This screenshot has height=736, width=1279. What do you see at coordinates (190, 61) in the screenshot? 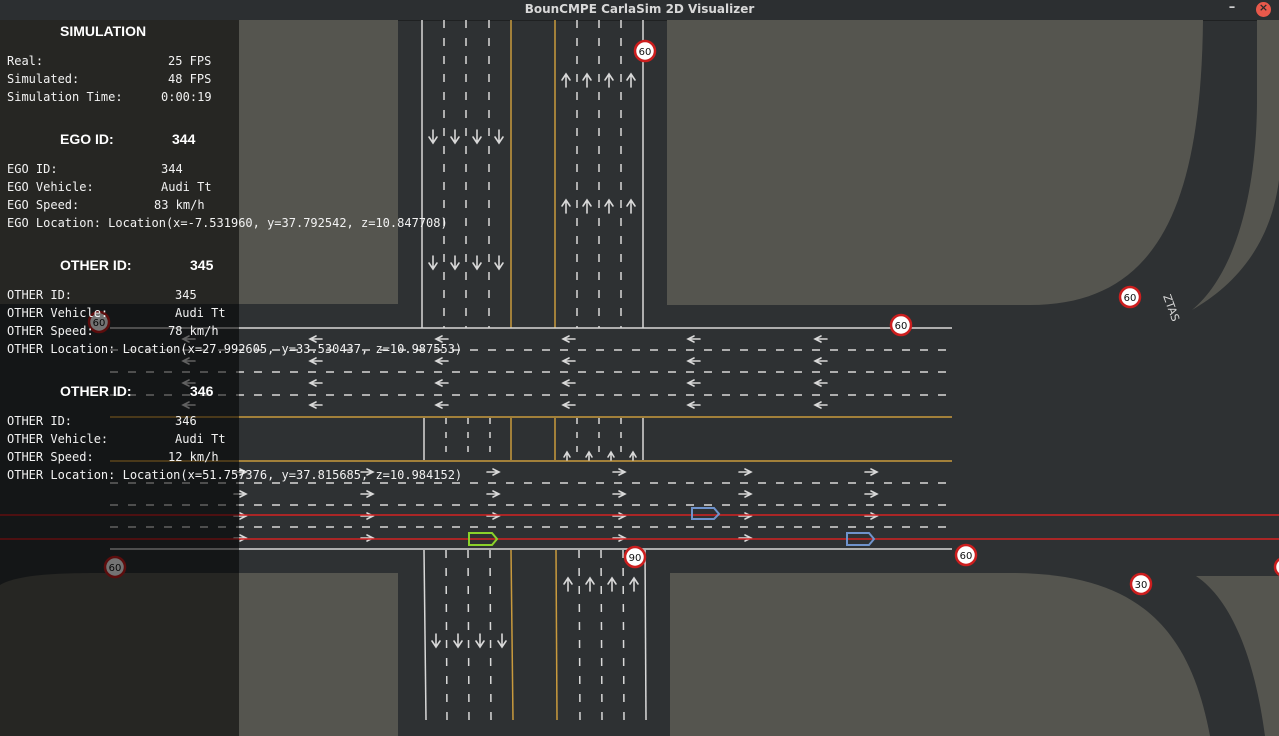
I see `real-fps-value: 25 FPS` at bounding box center [190, 61].